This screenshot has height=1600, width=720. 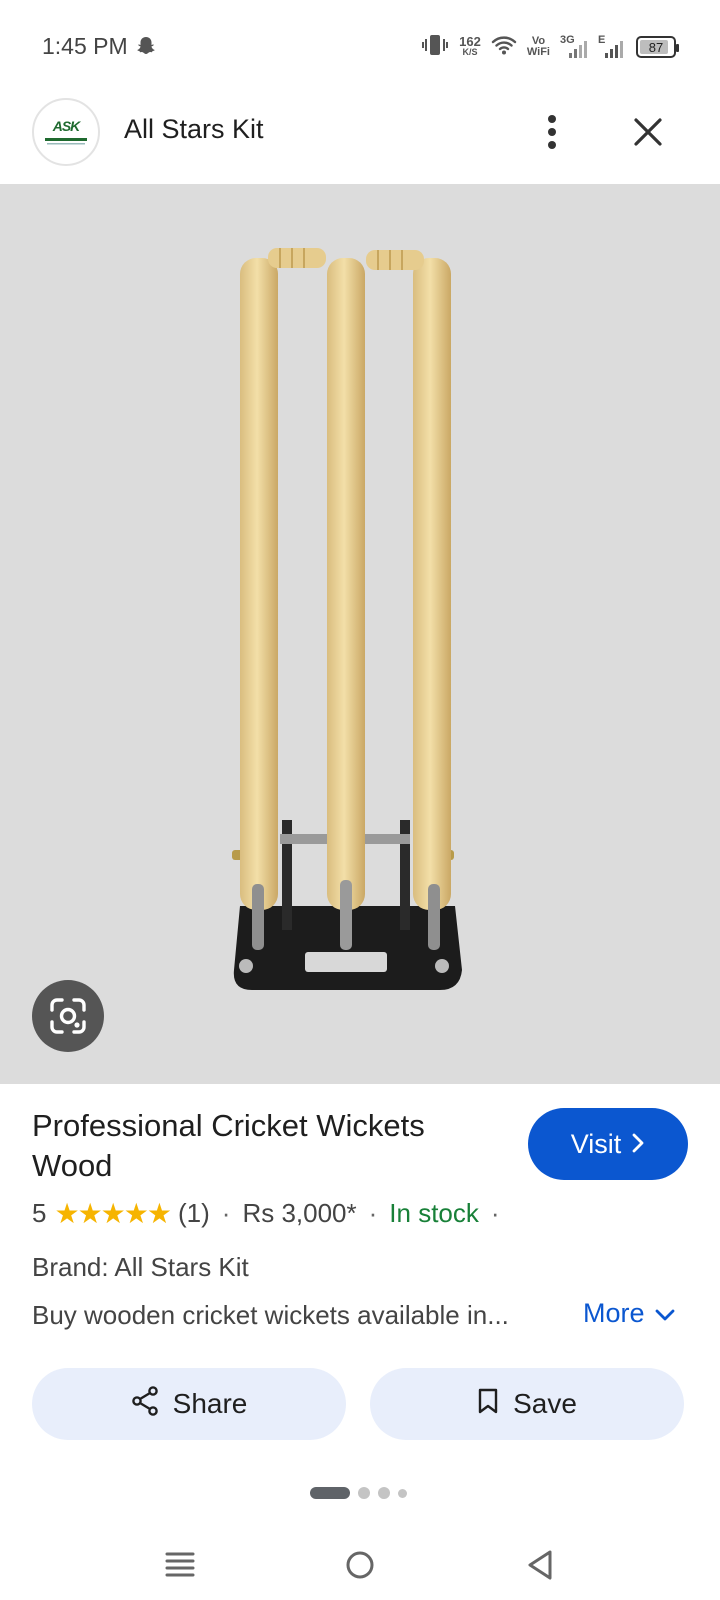 I want to click on brand-text: Brand: All Stars Kit, so click(x=140, y=1267).